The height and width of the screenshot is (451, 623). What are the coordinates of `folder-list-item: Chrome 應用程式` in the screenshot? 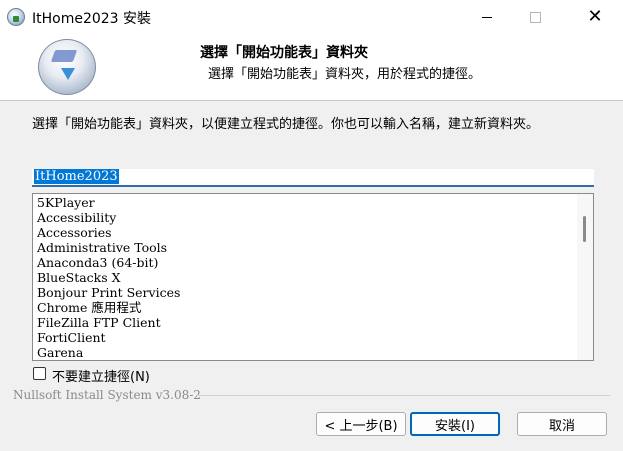 It's located at (89, 307).